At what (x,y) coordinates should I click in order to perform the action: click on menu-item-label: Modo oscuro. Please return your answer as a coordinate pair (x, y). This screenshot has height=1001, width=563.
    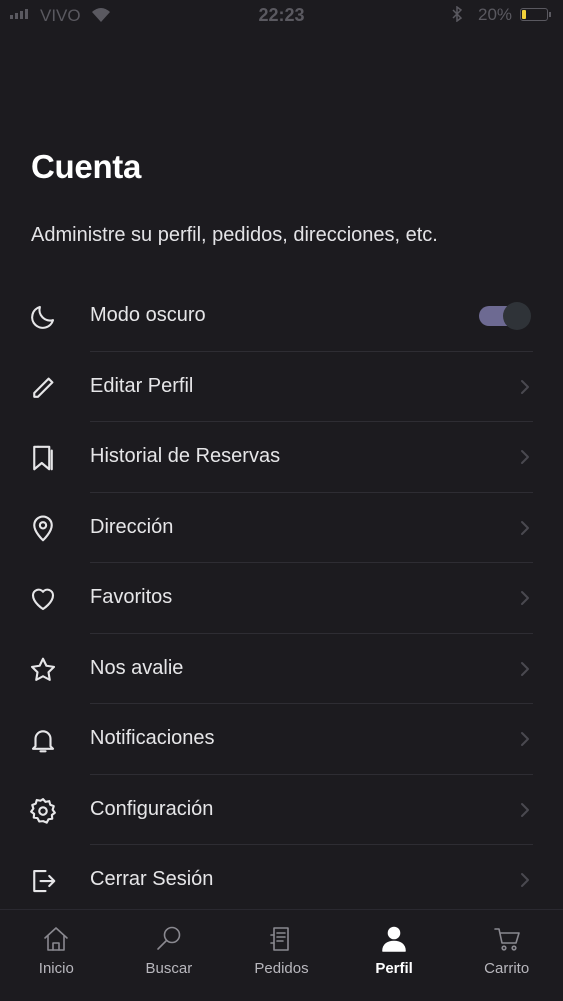
    Looking at the image, I should click on (148, 315).